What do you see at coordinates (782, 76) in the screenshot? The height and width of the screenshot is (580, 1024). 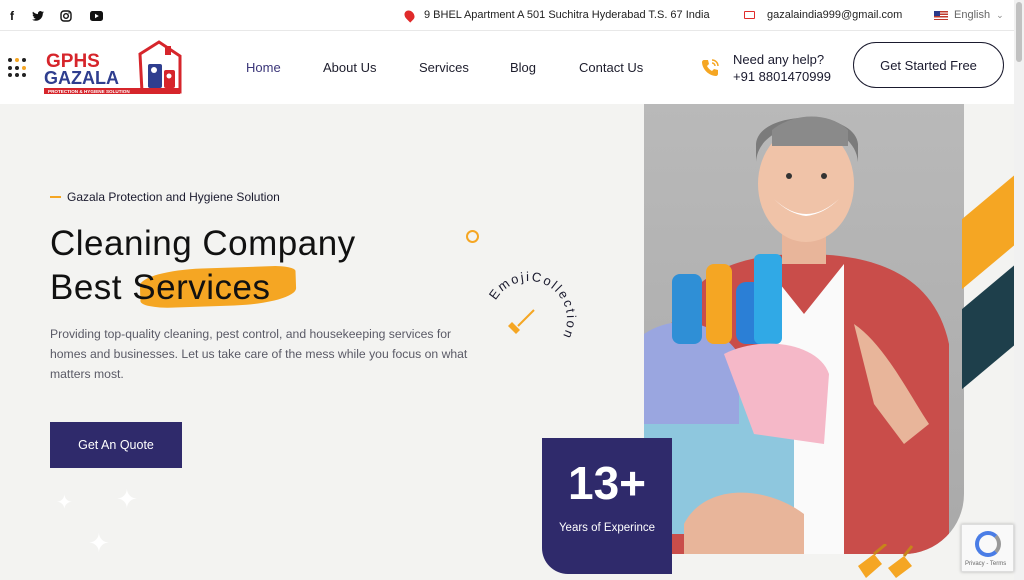 I see `help-phone: +91 8801470999` at bounding box center [782, 76].